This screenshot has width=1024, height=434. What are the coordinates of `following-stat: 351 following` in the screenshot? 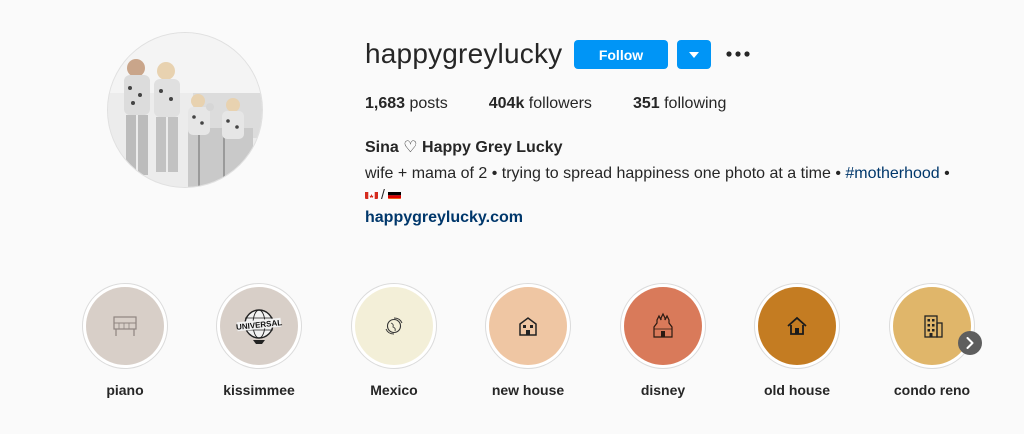 It's located at (679, 104).